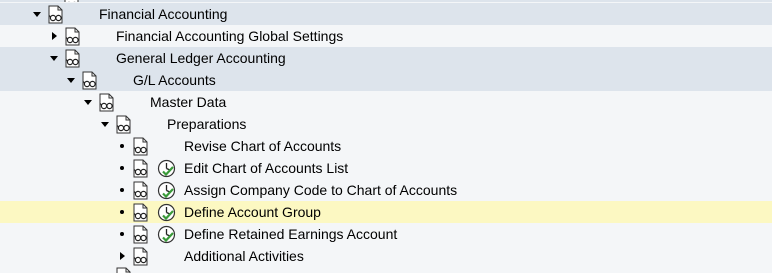 The height and width of the screenshot is (273, 772). I want to click on tree-label: Define Retained Earnings Account, so click(290, 234).